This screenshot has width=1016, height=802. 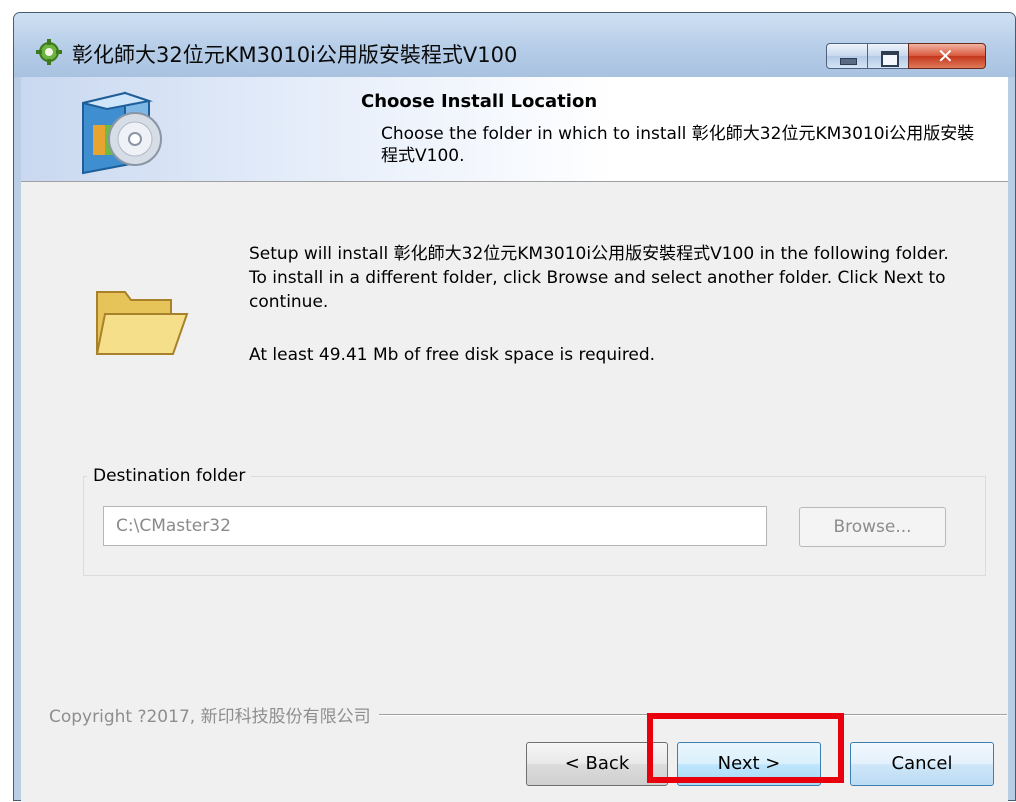 I want to click on destination-path-field, so click(x=435, y=526).